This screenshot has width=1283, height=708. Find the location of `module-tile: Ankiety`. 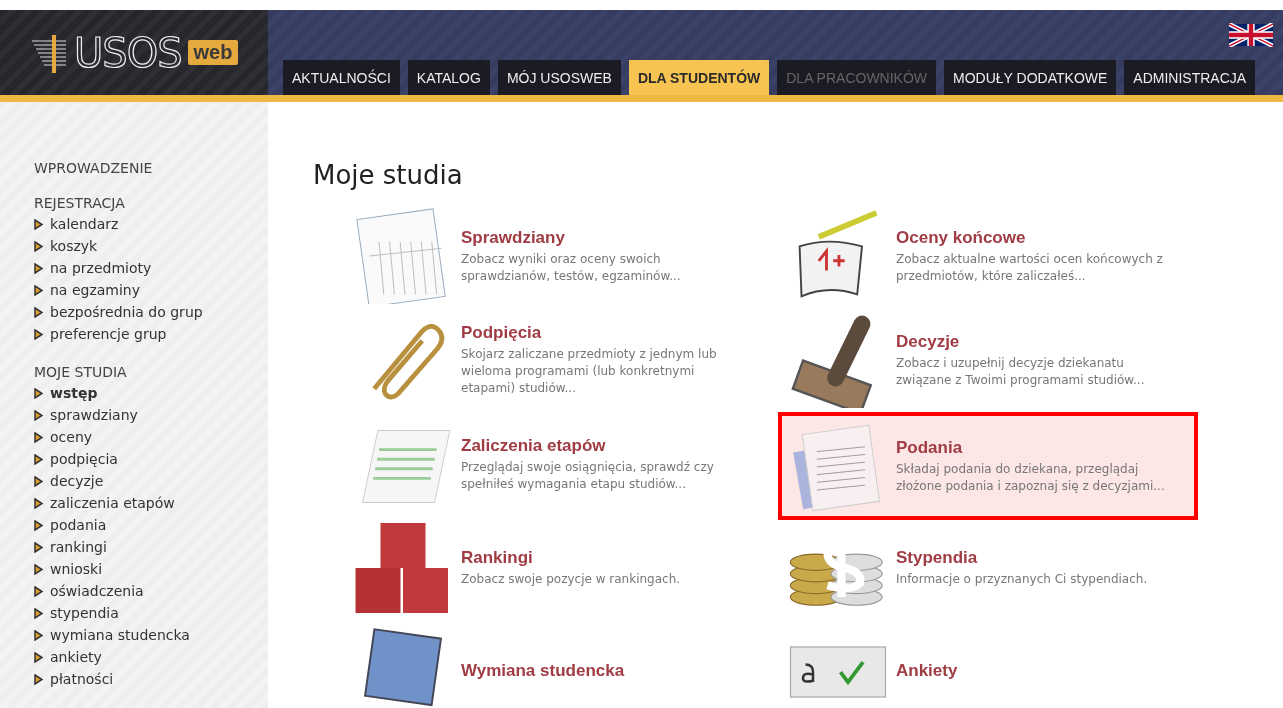

module-tile: Ankiety is located at coordinates (988, 664).